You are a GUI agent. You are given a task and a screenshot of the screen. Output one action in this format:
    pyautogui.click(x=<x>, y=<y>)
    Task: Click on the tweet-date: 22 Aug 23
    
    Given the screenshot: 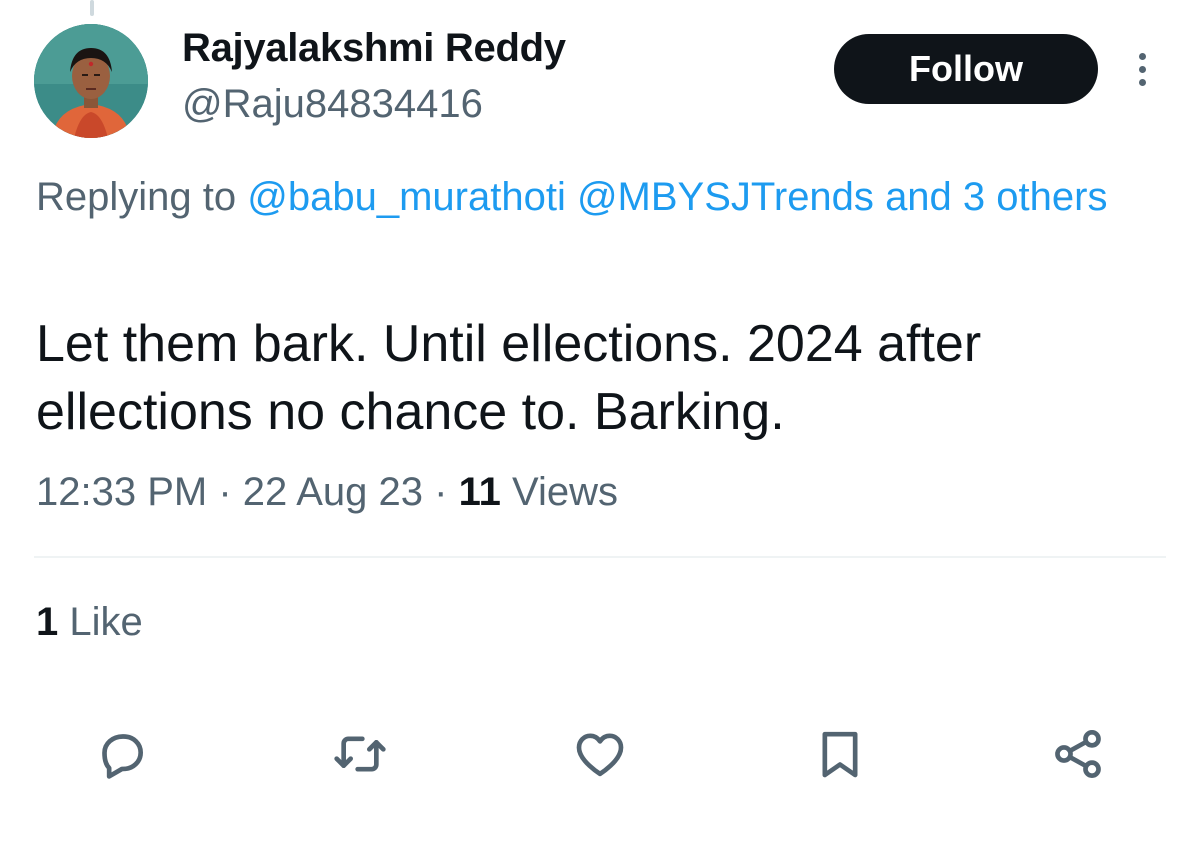 What is the action you would take?
    pyautogui.click(x=333, y=492)
    